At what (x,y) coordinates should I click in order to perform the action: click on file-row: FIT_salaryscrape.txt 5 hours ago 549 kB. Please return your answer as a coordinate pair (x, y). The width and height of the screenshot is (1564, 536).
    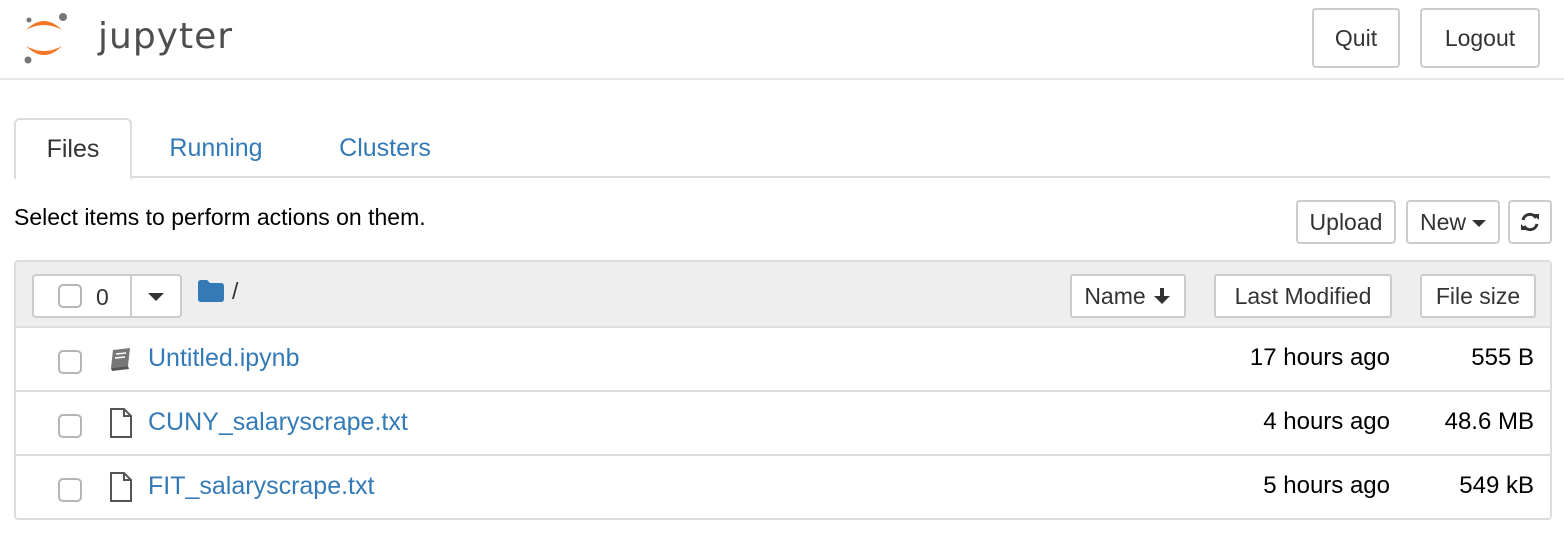
    Looking at the image, I should click on (783, 488).